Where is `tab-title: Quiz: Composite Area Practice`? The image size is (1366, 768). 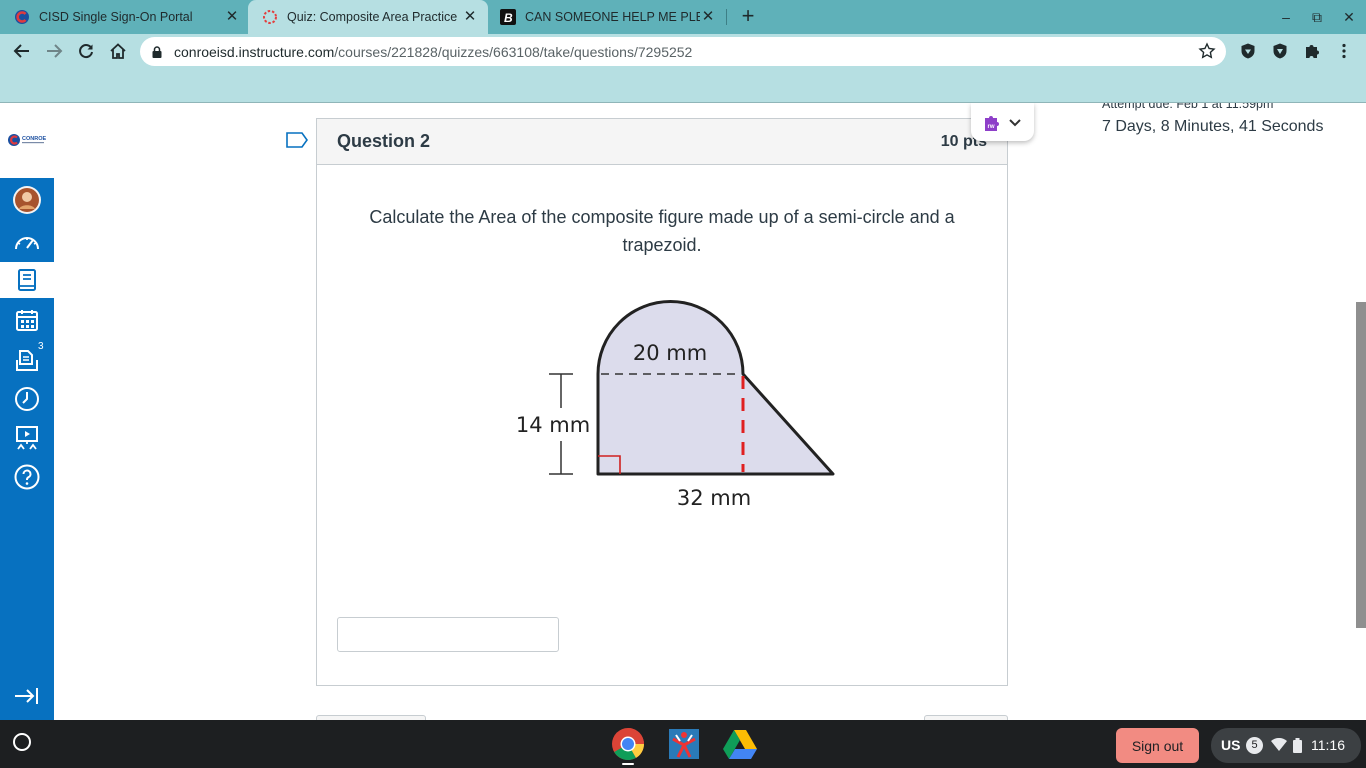
tab-title: Quiz: Composite Area Practice is located at coordinates (372, 17).